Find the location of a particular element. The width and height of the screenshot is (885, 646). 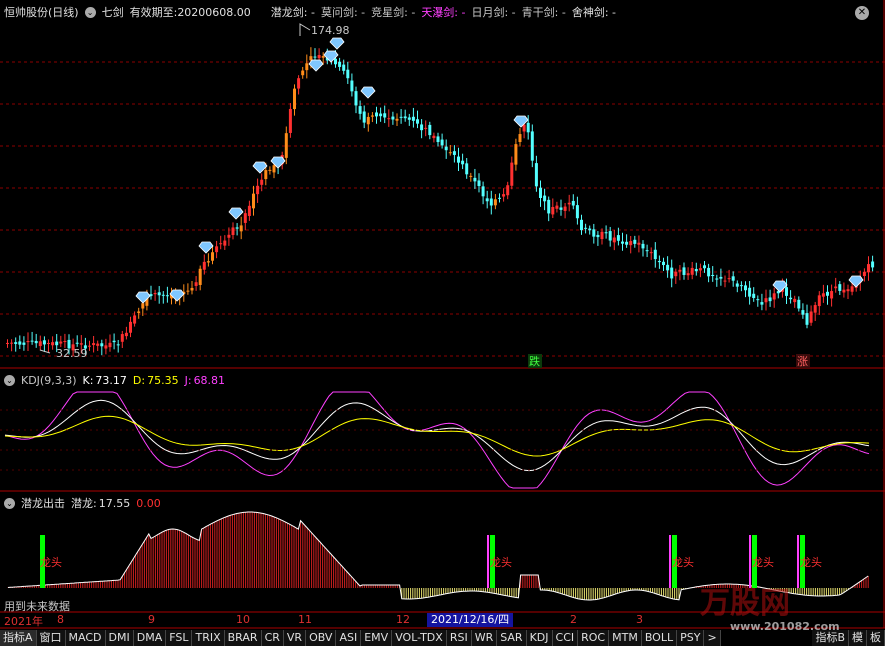

tab-15: WR is located at coordinates (484, 638).